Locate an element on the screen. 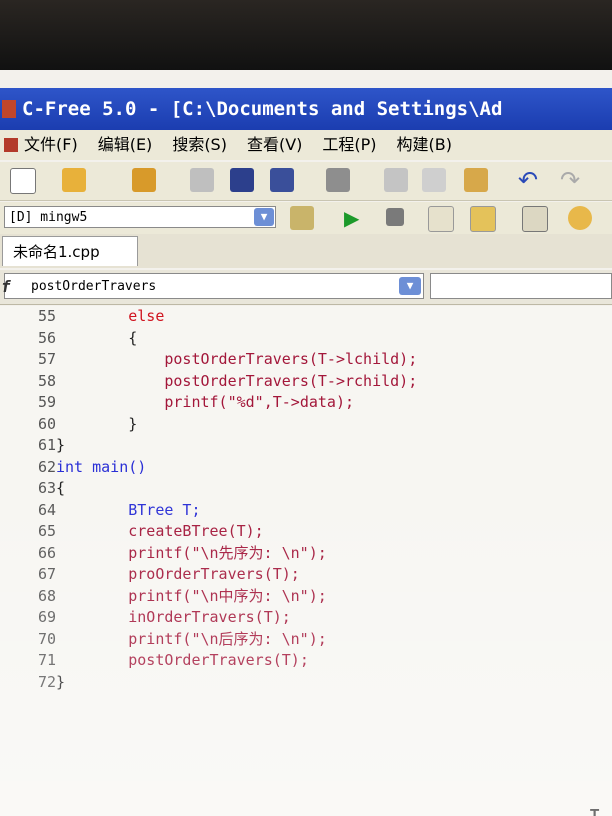  line-number: 56 is located at coordinates (46, 337).